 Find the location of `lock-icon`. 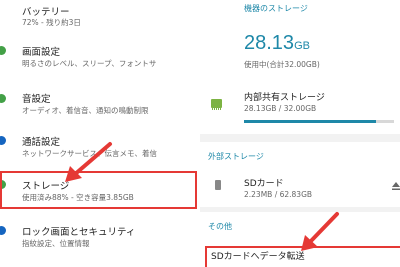

lock-icon is located at coordinates (3, 230).